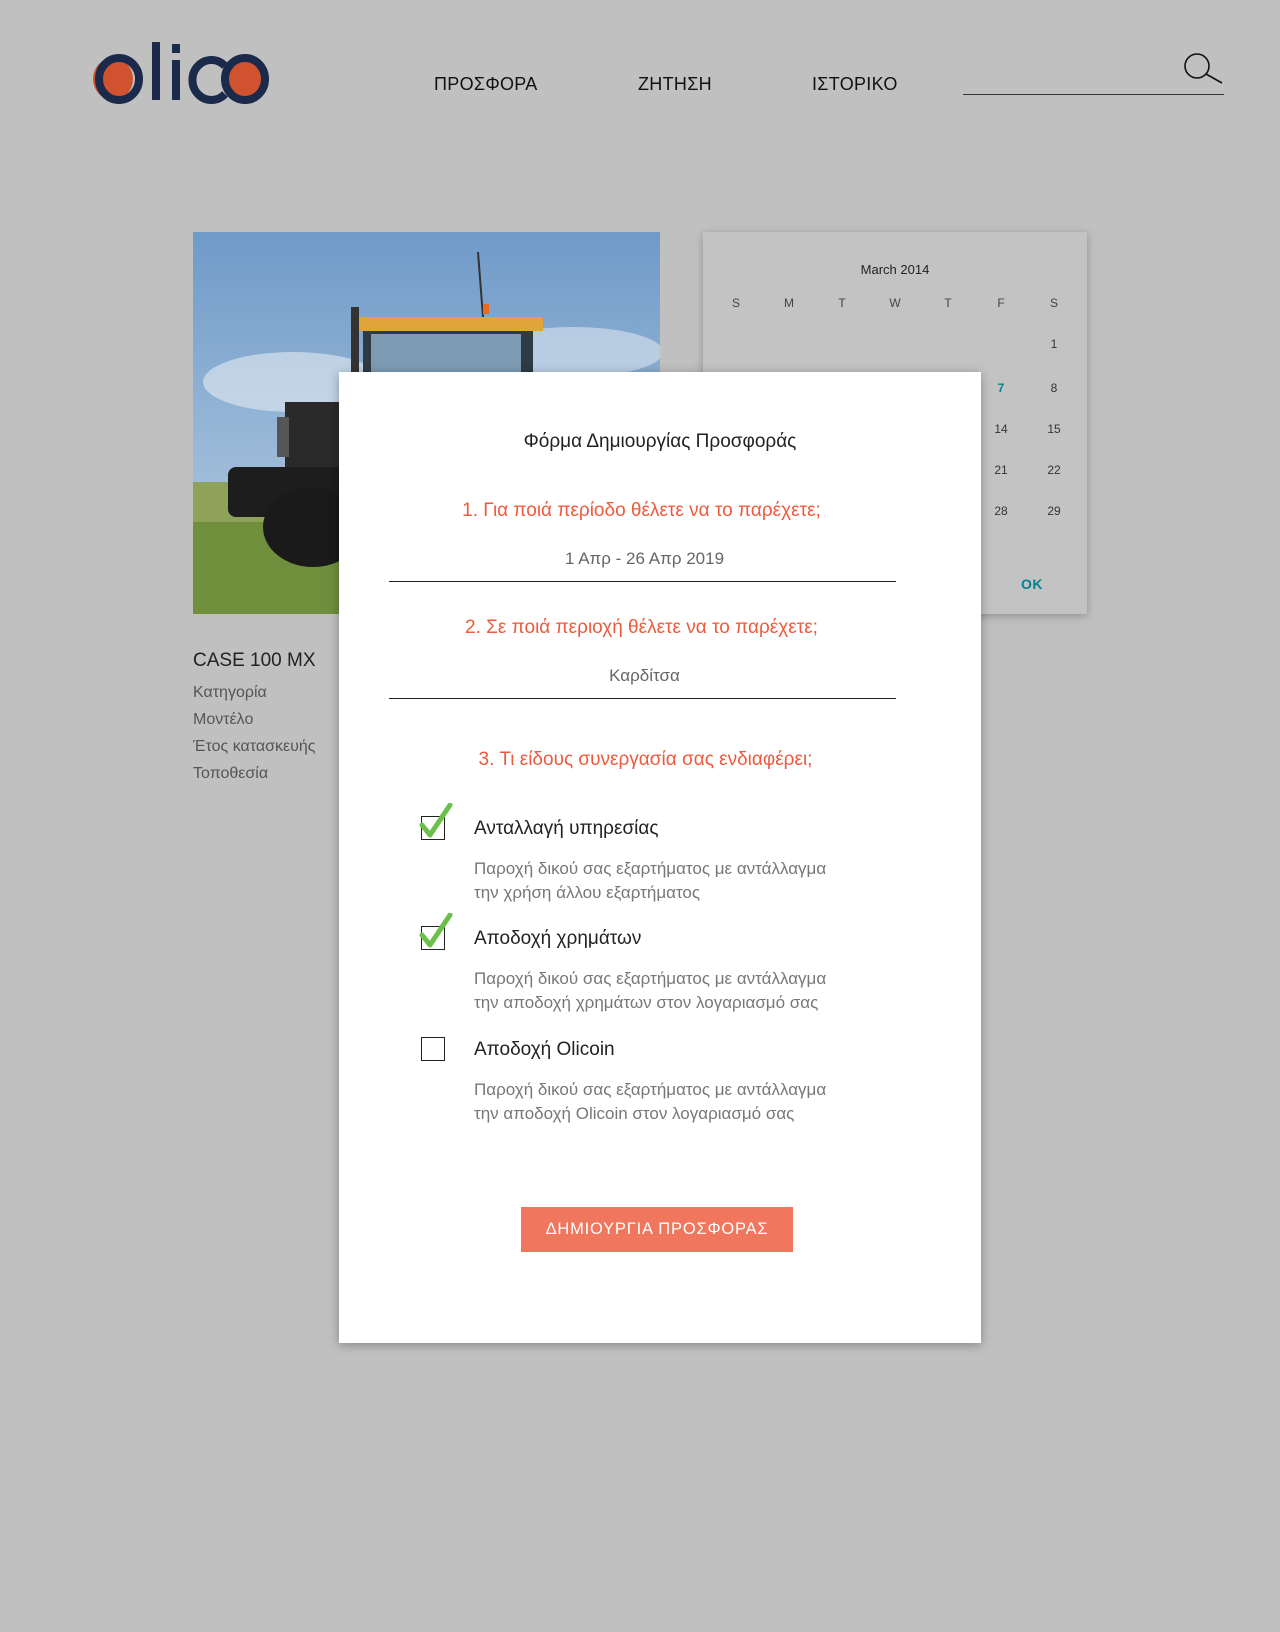 Image resolution: width=1280 pixels, height=1632 pixels. What do you see at coordinates (645, 759) in the screenshot?
I see `question-cooperation: 3. Τι είδους συνεργασία σας ενδιαφέρει;` at bounding box center [645, 759].